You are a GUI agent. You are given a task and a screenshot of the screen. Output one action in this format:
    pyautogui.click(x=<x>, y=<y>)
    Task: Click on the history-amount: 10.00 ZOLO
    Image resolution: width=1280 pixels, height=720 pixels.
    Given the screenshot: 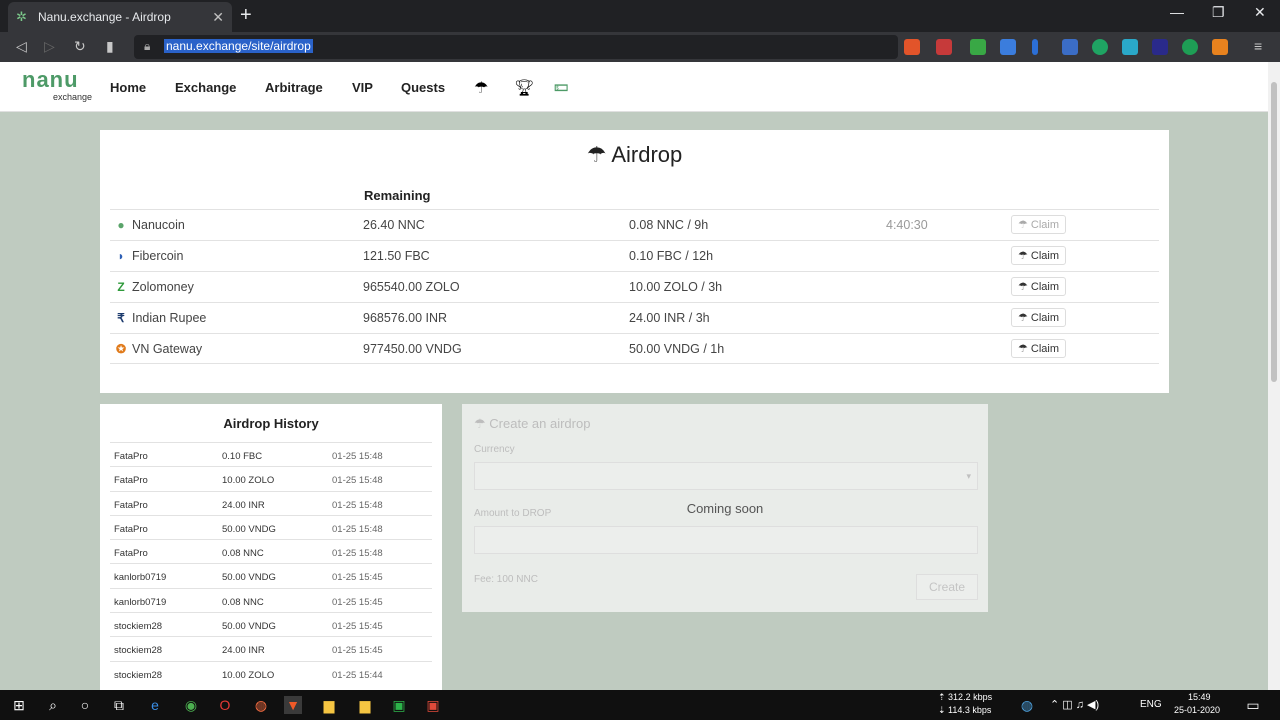 What is the action you would take?
    pyautogui.click(x=248, y=675)
    